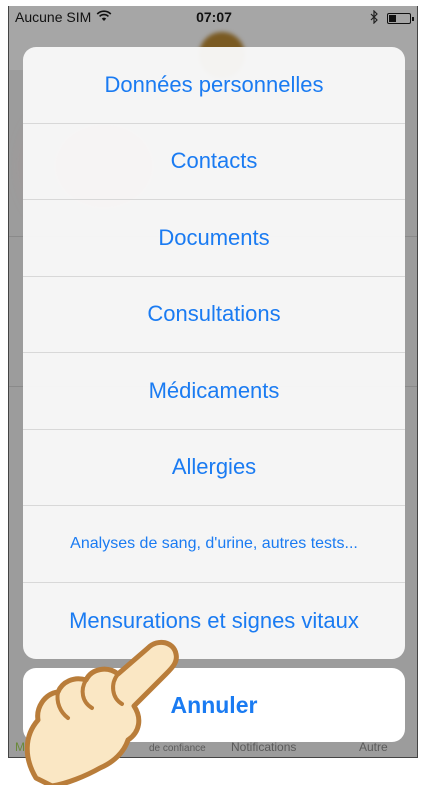 Image resolution: width=426 pixels, height=785 pixels. What do you see at coordinates (263, 747) in the screenshot?
I see `tab-label: Notifications` at bounding box center [263, 747].